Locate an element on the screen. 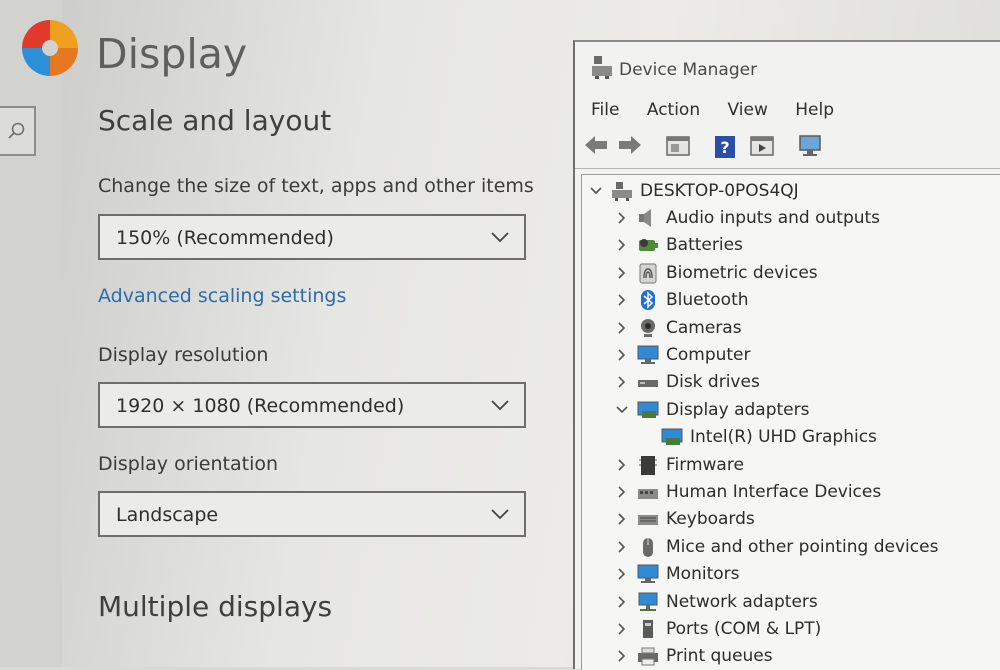 The width and height of the screenshot is (1000, 670). forward-arrow-icon is located at coordinates (630, 145).